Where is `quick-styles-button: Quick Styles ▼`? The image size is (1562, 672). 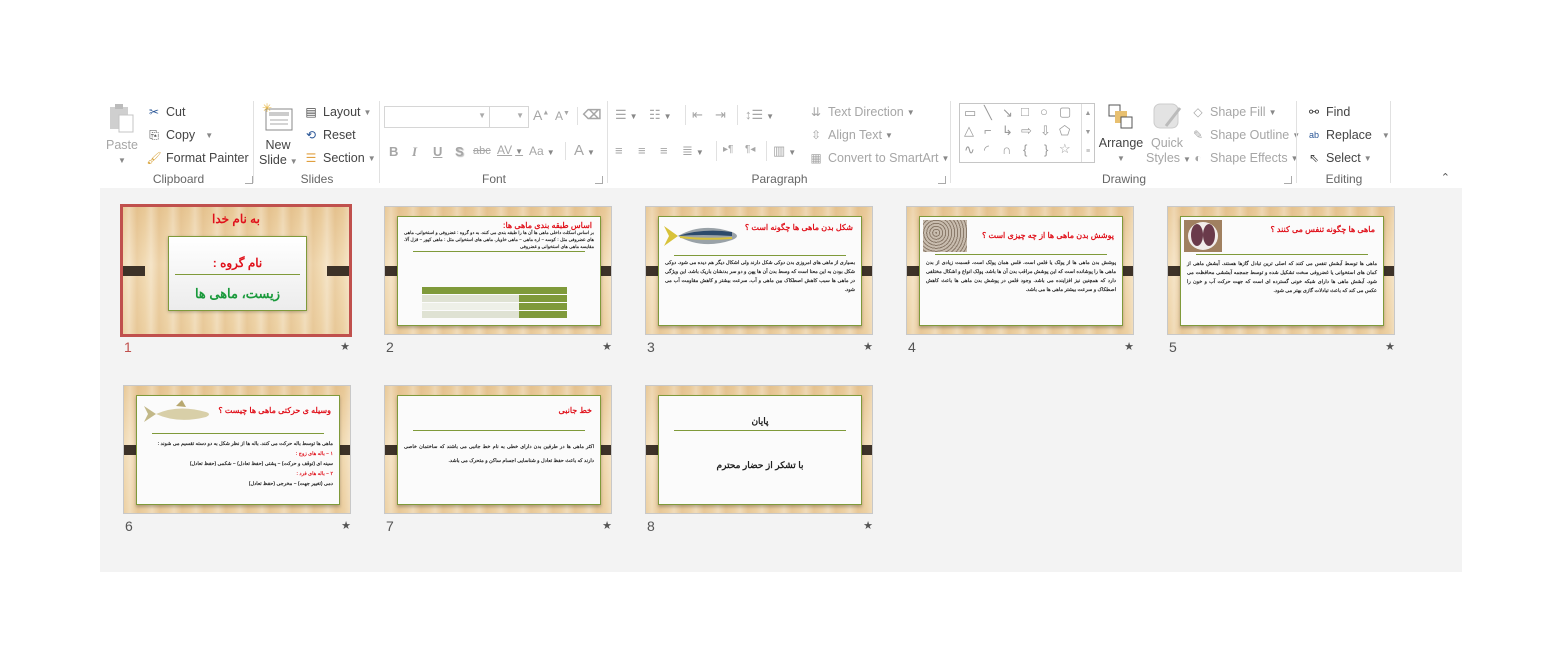 quick-styles-button: Quick Styles ▼ is located at coordinates (1168, 134).